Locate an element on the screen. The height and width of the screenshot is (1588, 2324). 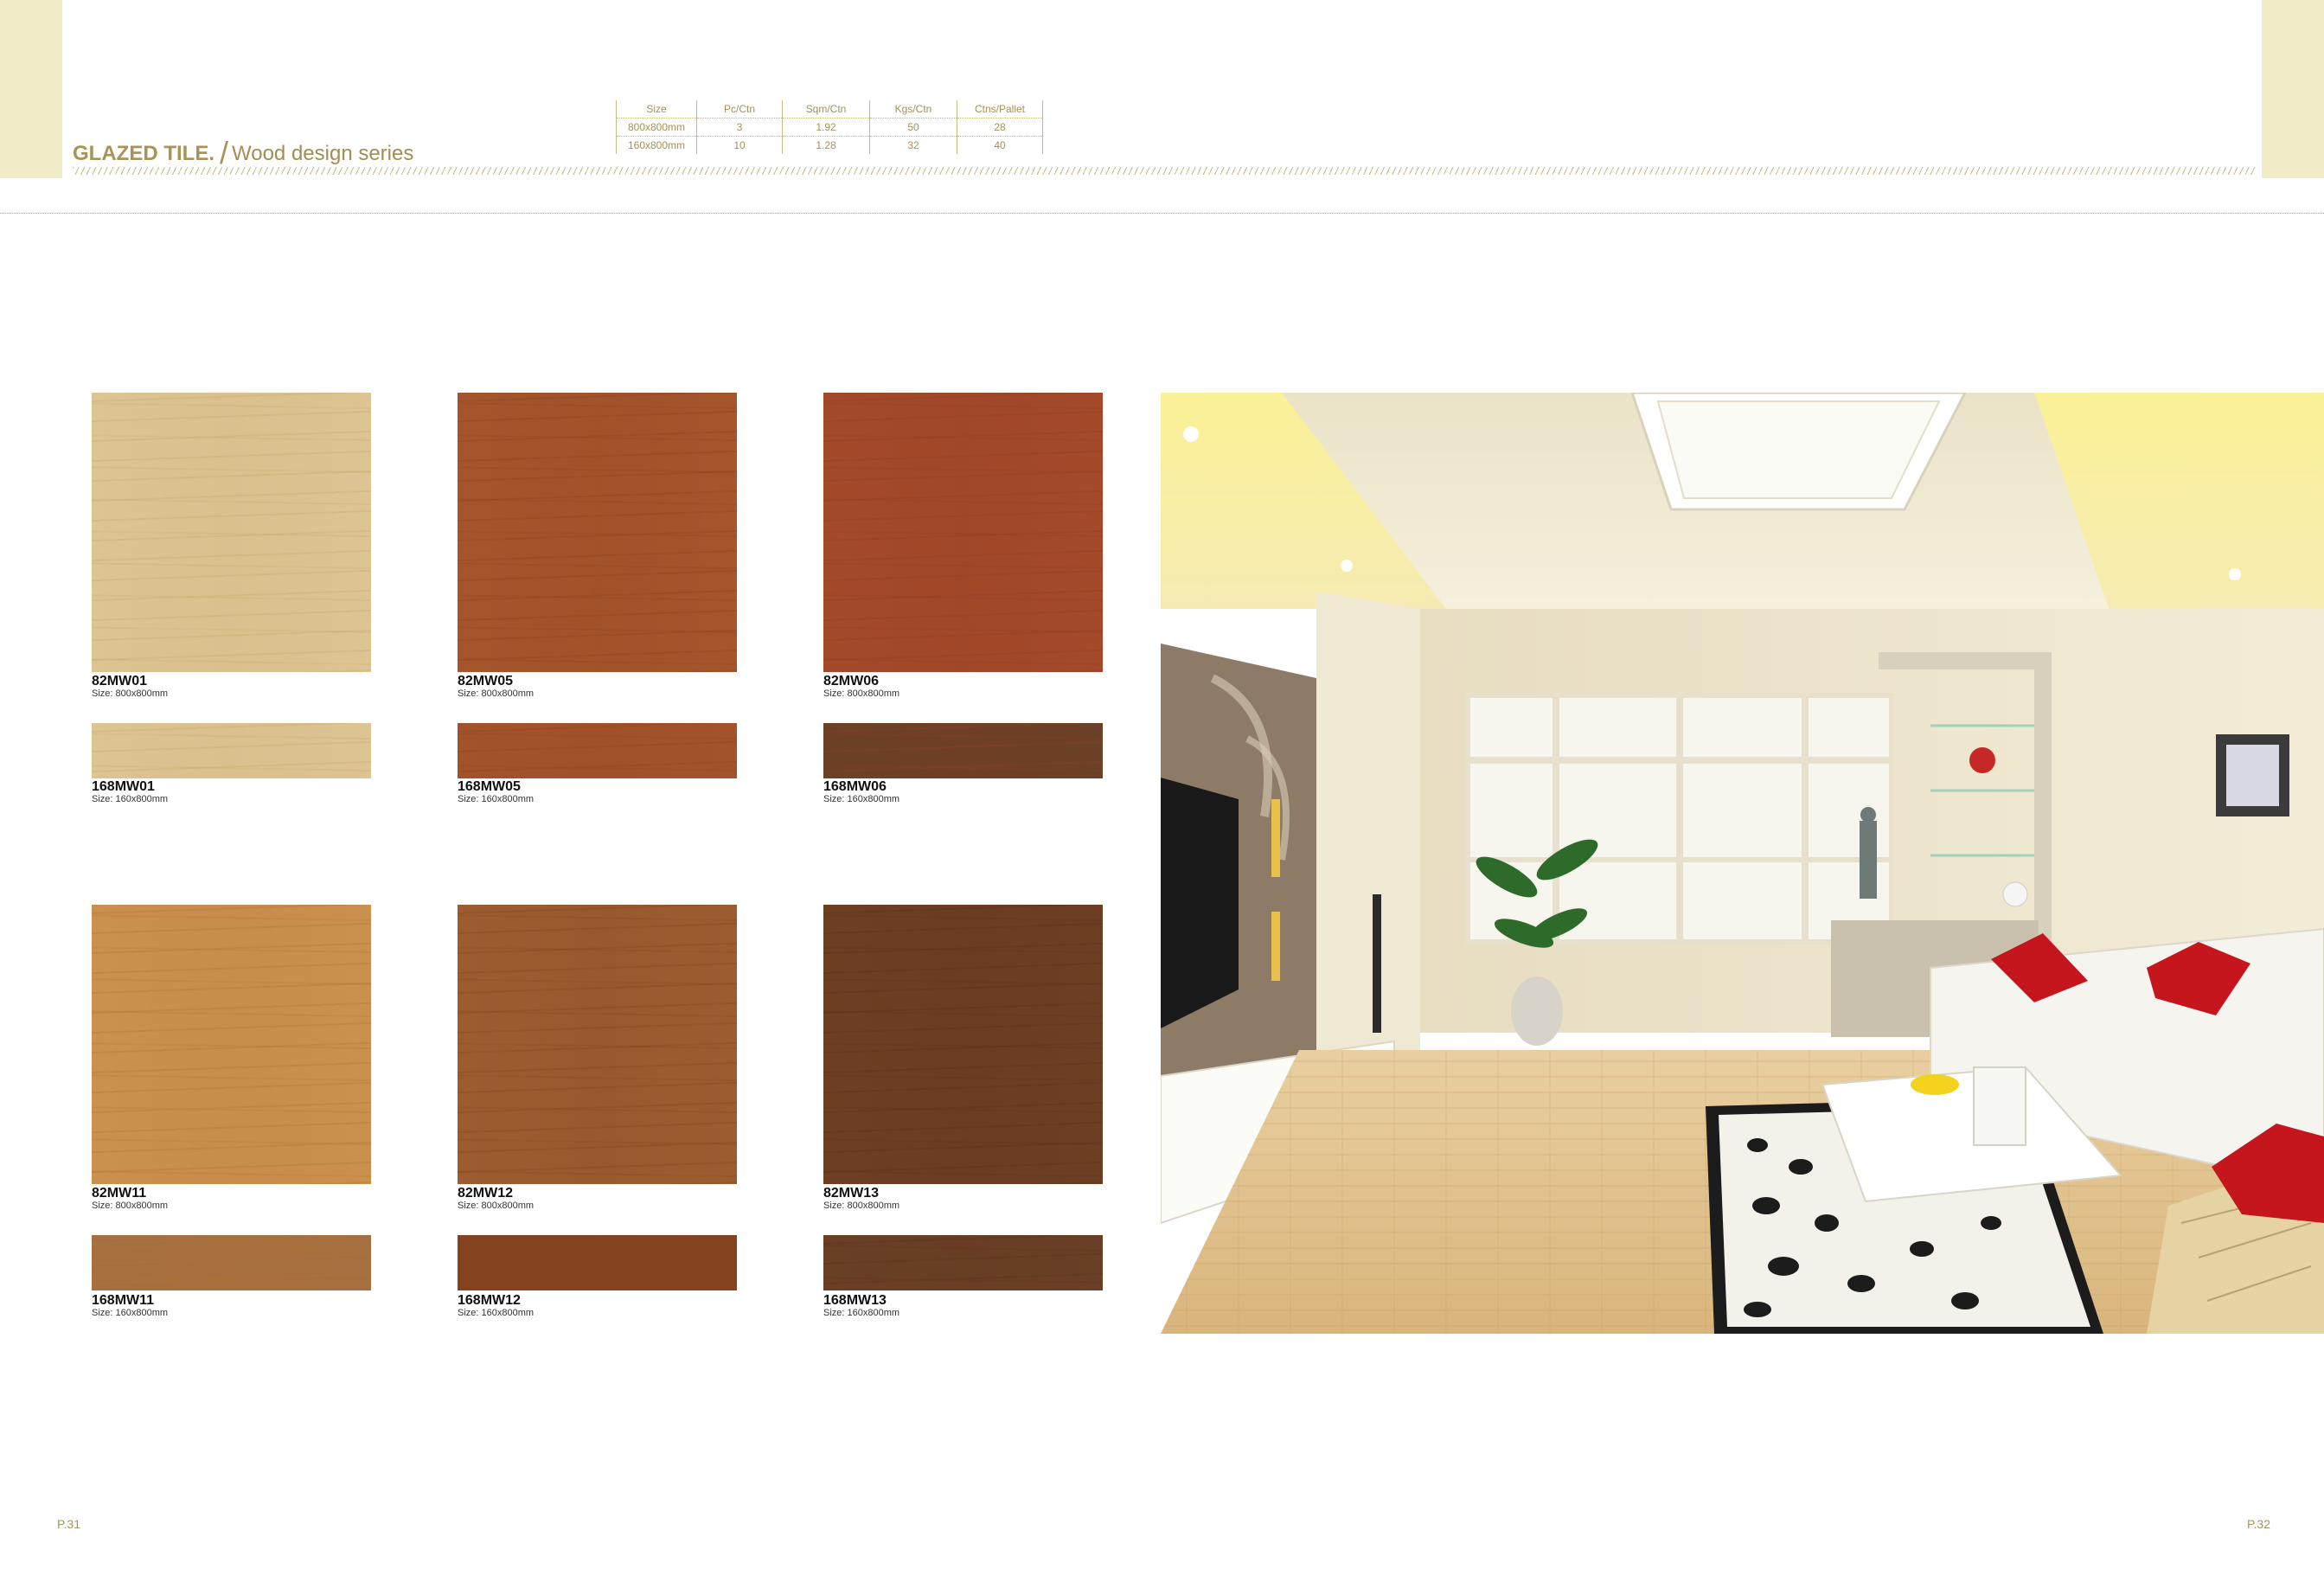
table-row: 800x800mm 3 1.92 50 28 is located at coordinates (829, 127).